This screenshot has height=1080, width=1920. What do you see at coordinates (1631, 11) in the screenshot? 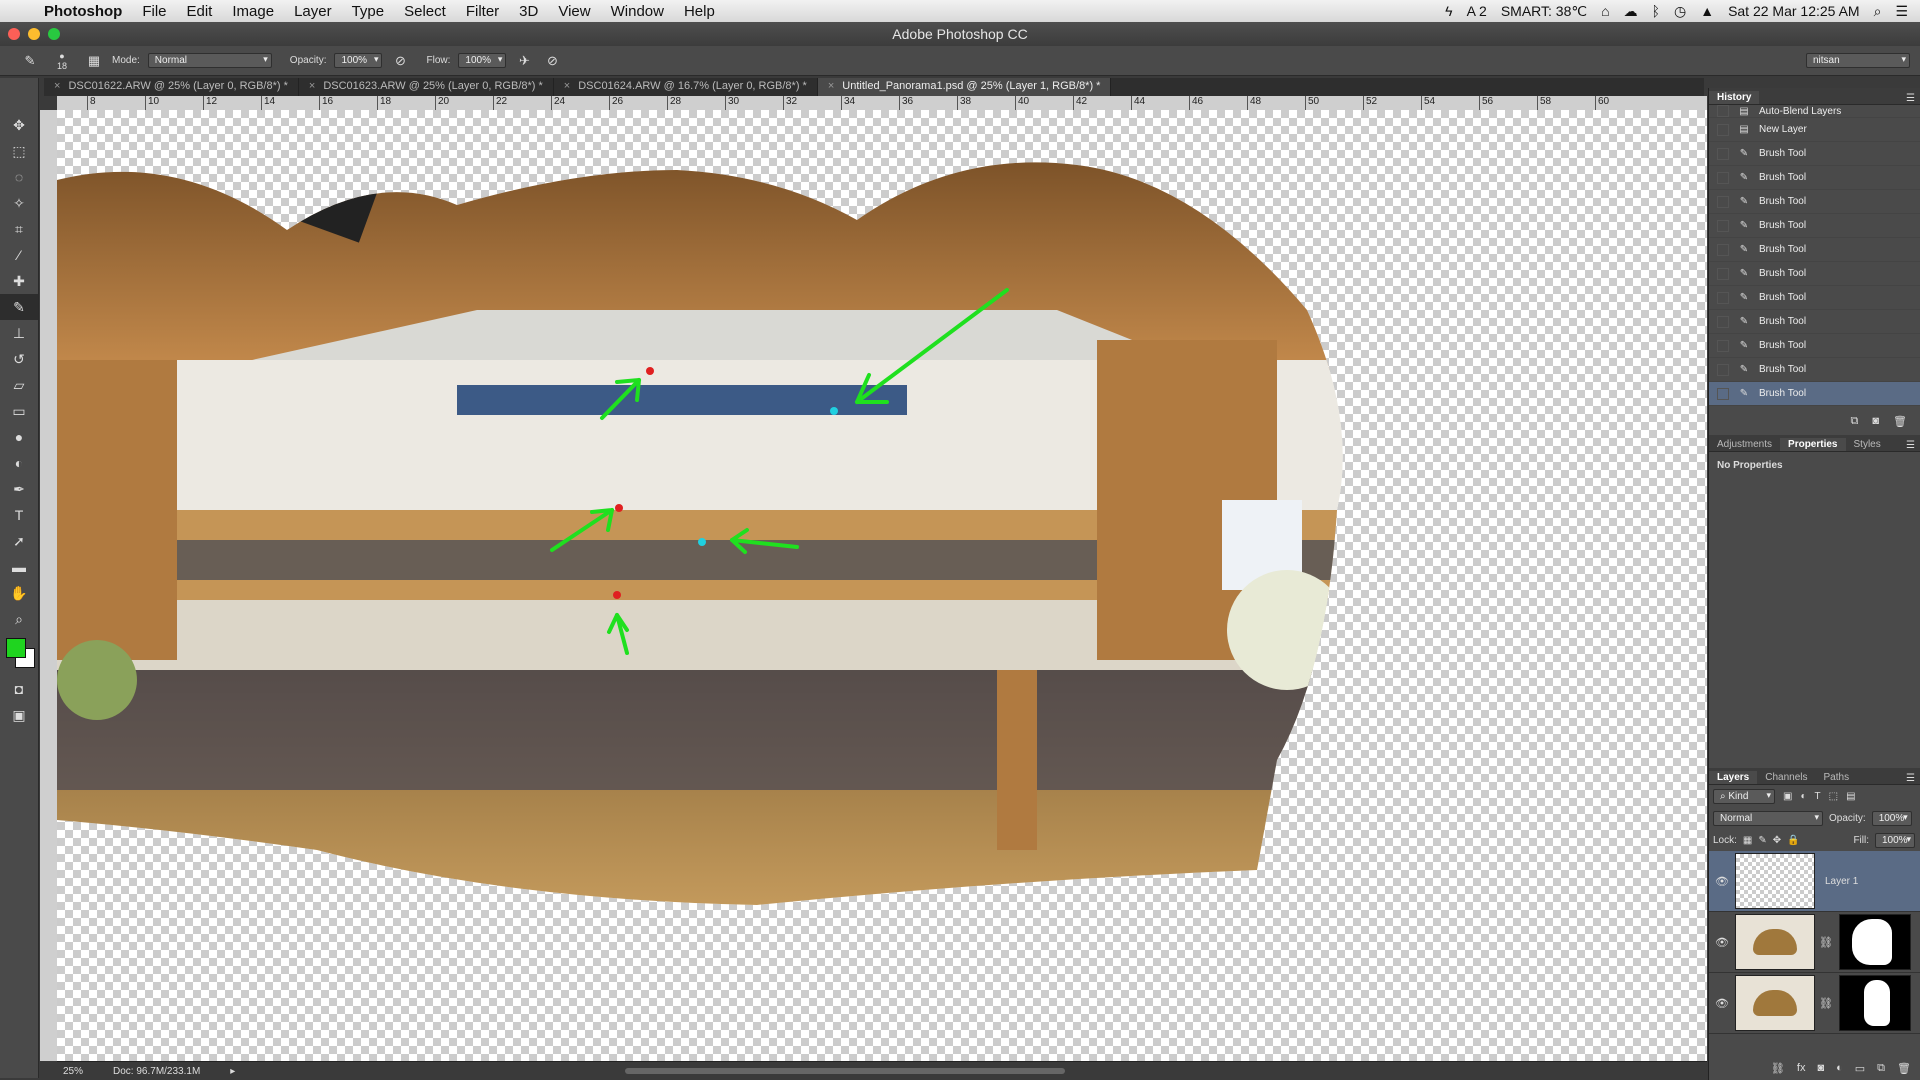
I see `cloud-icon: ☁` at bounding box center [1631, 11].